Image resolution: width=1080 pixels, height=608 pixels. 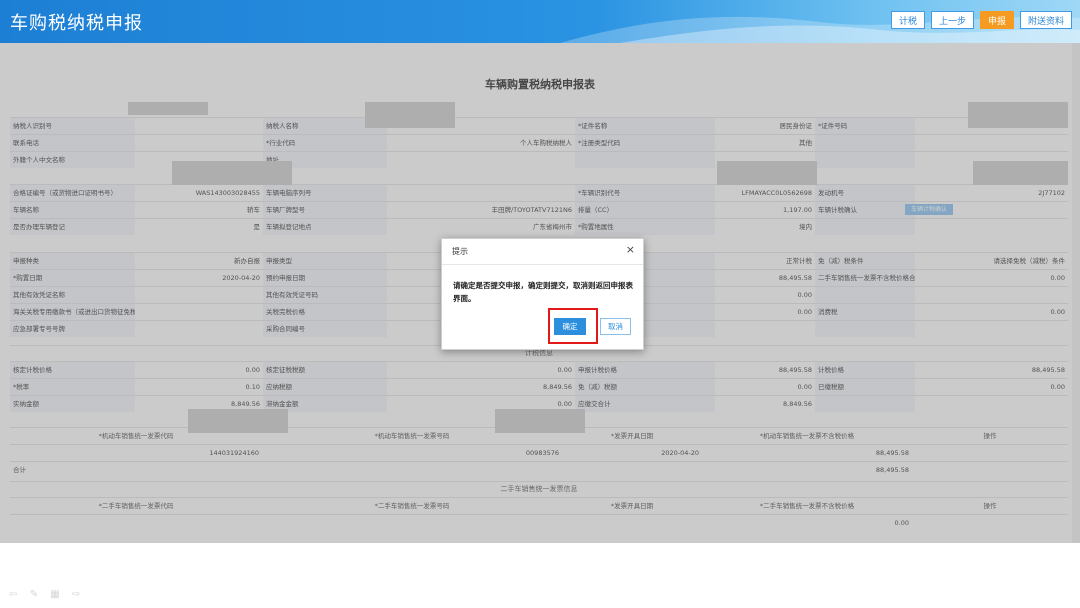 I want to click on dialog-title: 提示, so click(x=460, y=251).